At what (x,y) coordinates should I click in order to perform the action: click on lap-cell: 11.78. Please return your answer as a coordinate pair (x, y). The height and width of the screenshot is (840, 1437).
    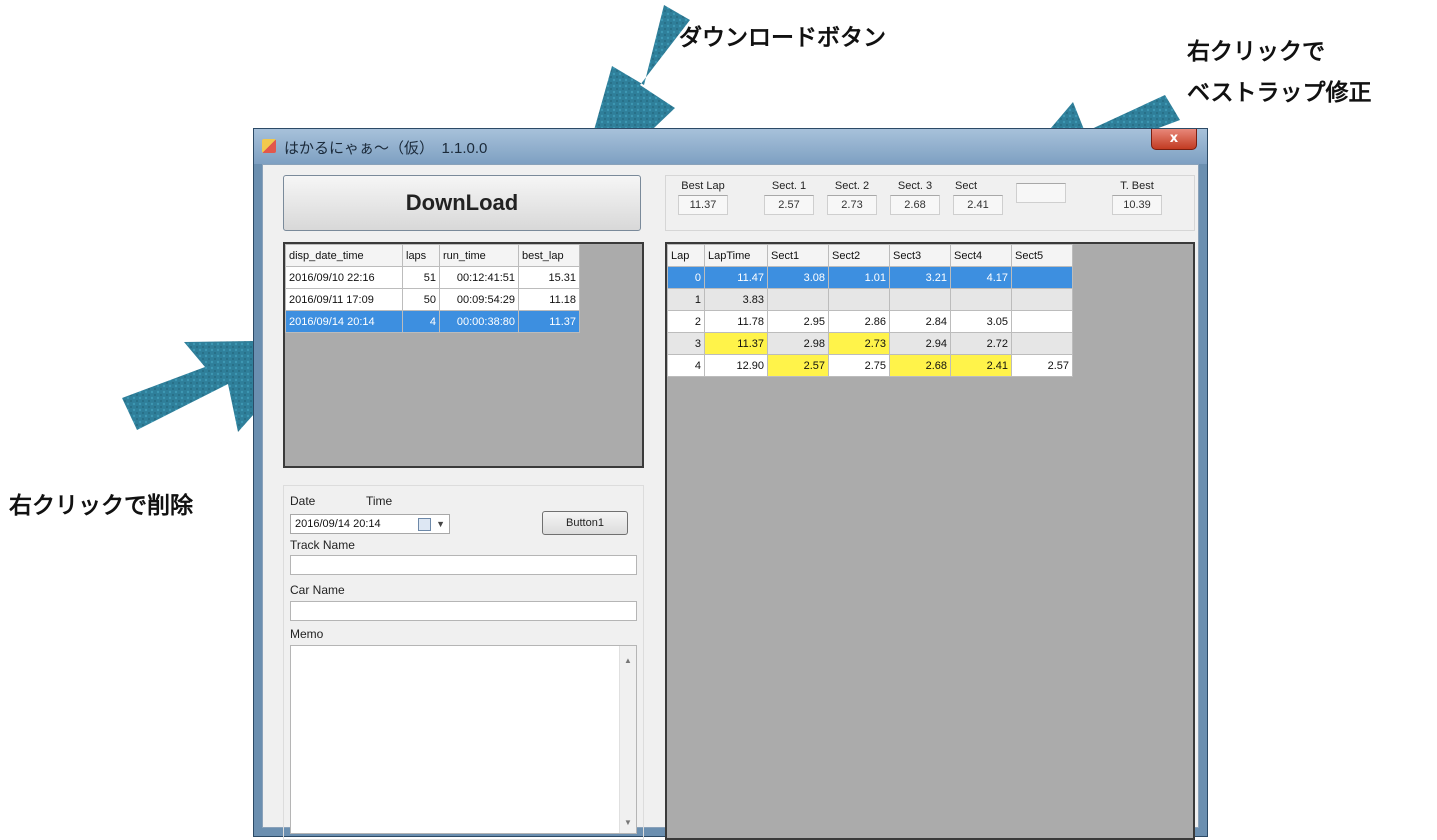
    Looking at the image, I should click on (736, 321).